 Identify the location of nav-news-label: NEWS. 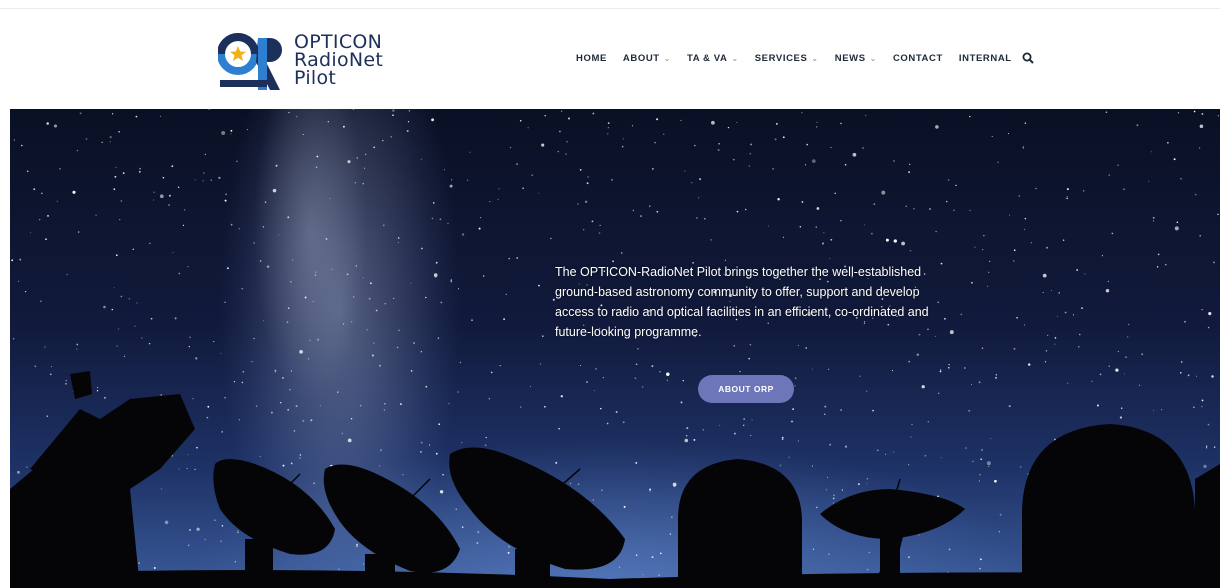
(850, 58).